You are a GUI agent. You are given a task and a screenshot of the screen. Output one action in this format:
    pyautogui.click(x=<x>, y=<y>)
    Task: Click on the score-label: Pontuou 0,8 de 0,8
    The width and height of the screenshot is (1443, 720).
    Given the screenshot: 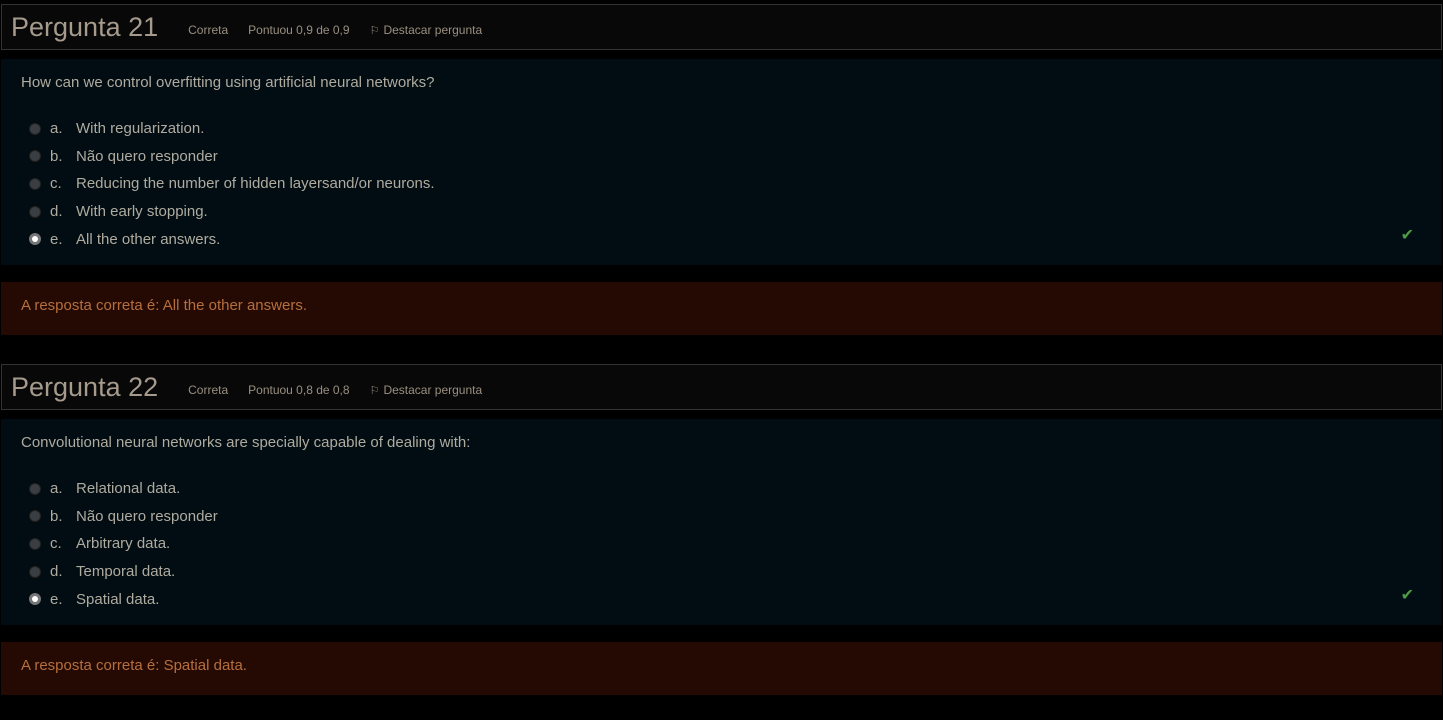 What is the action you would take?
    pyautogui.click(x=299, y=390)
    